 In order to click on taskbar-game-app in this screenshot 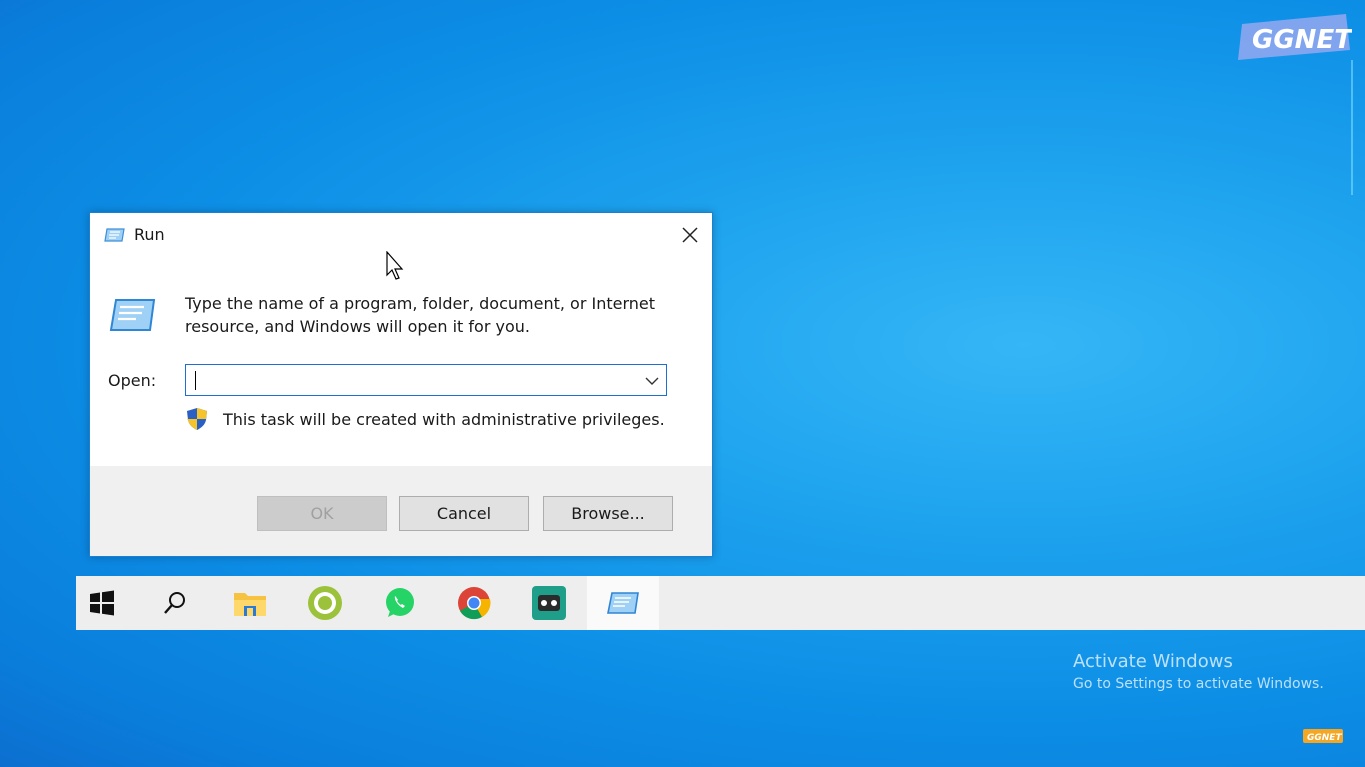, I will do `click(549, 603)`.